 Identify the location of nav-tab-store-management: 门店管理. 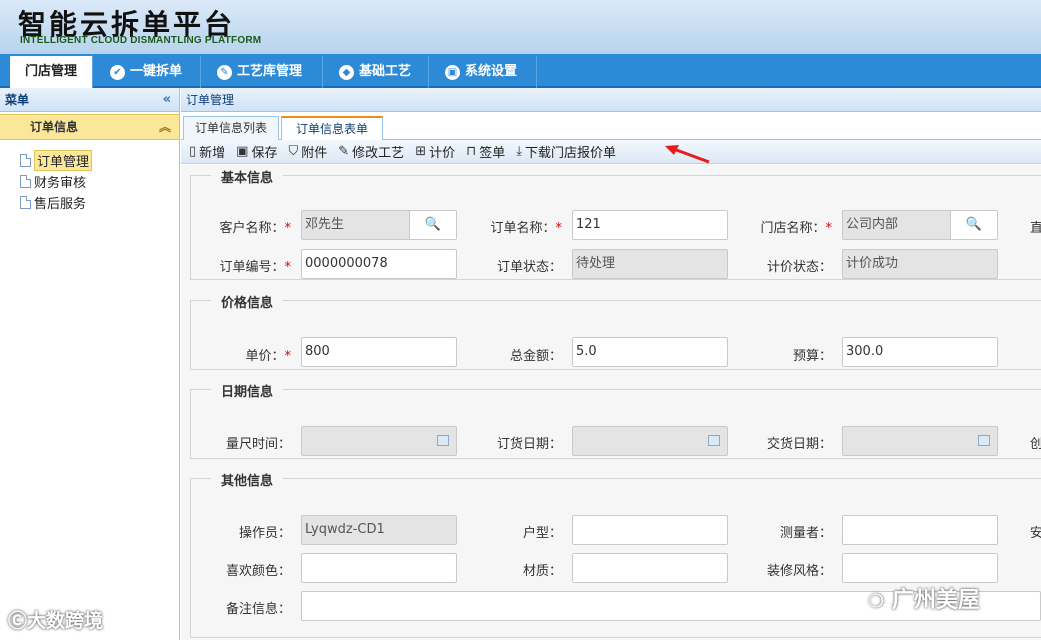
(51, 71).